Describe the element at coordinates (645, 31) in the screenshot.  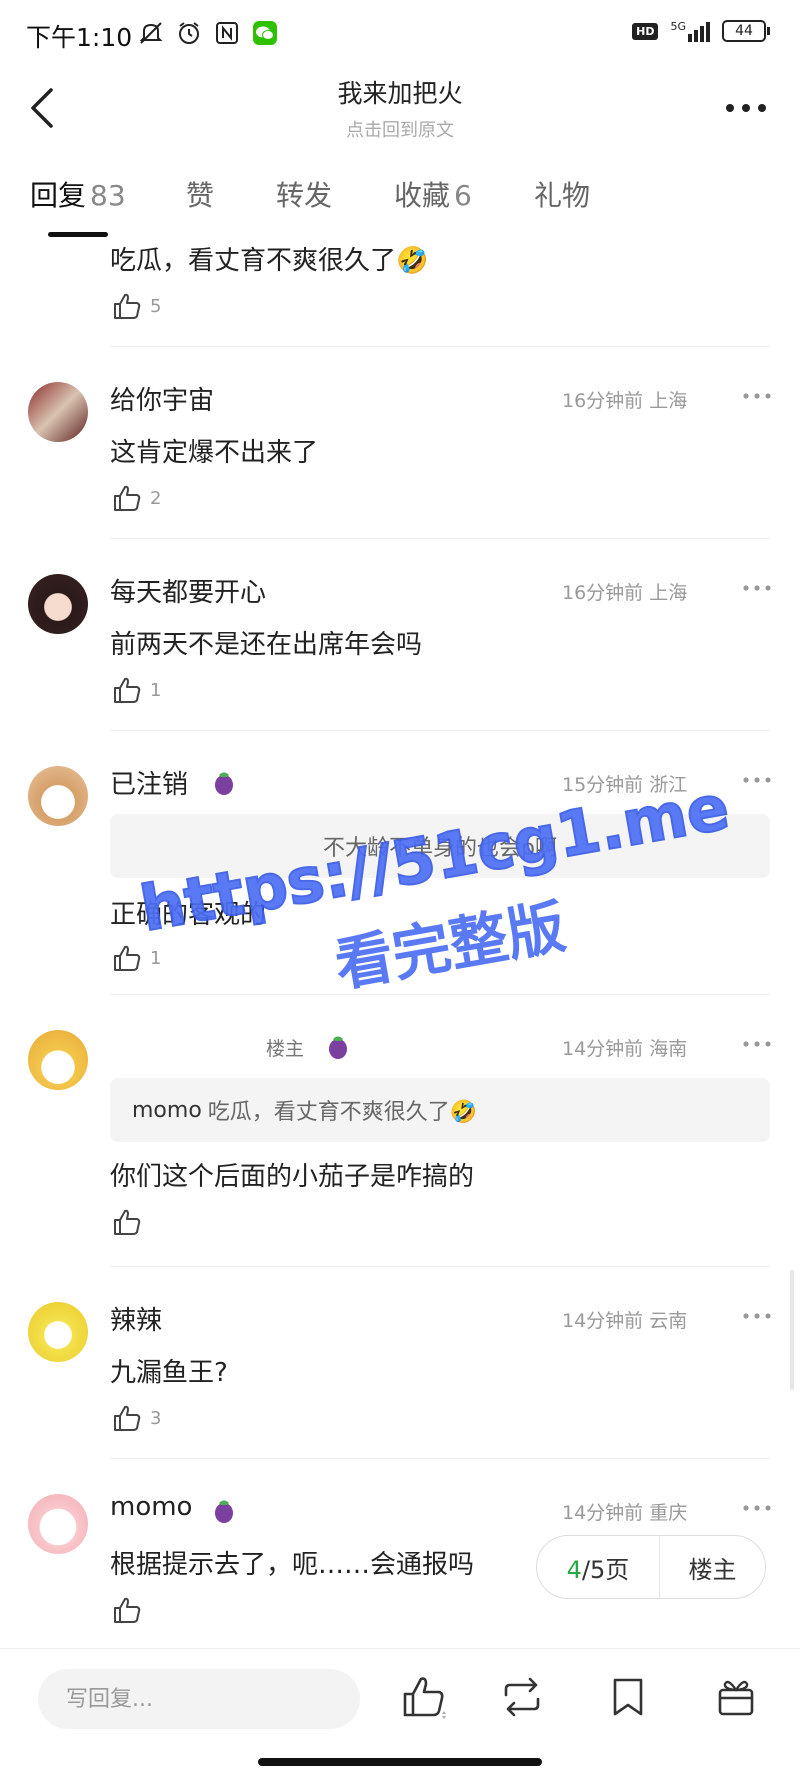
I see `hd-icon: HD` at that location.